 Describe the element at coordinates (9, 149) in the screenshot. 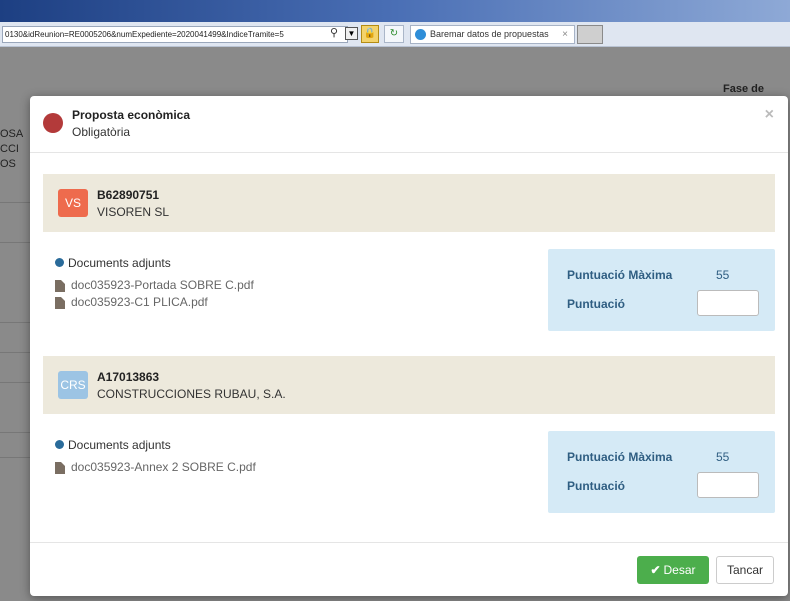

I see `background-text-line: CCI` at that location.